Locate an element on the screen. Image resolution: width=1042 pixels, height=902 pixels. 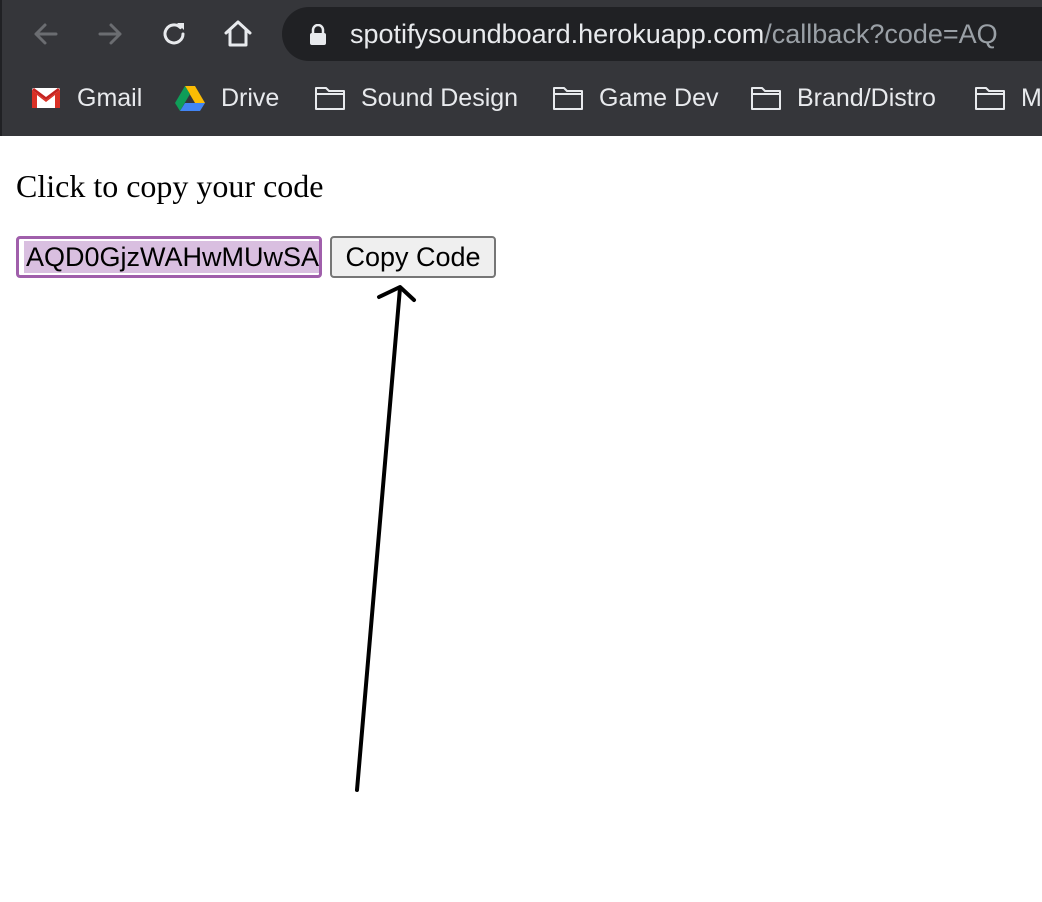
bookmark-brand-distro: Brand/Distro is located at coordinates (843, 98).